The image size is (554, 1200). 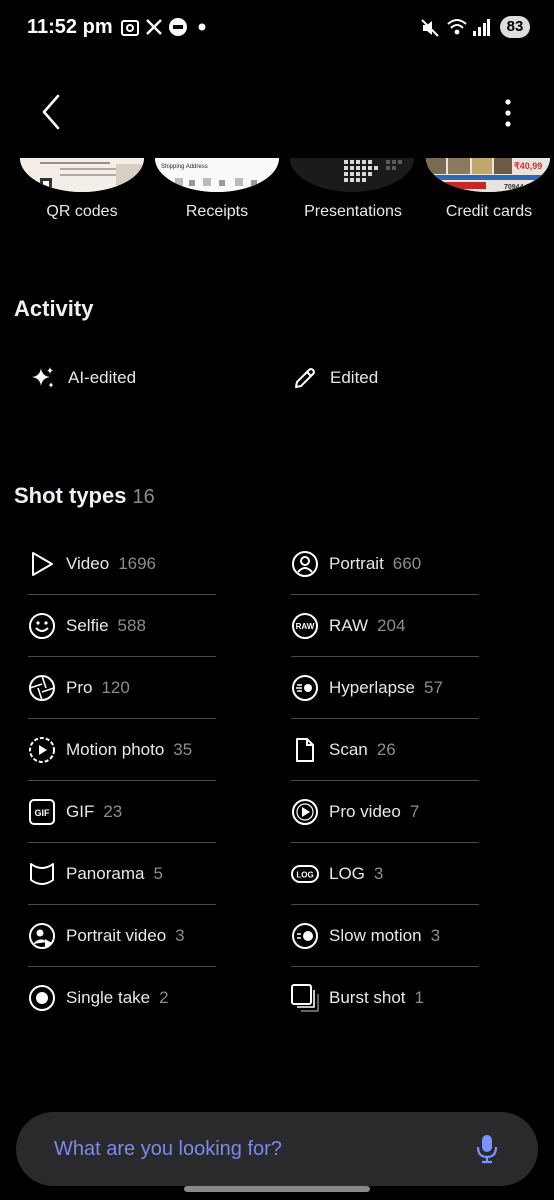 What do you see at coordinates (305, 935) in the screenshot?
I see `slow-motion-icon` at bounding box center [305, 935].